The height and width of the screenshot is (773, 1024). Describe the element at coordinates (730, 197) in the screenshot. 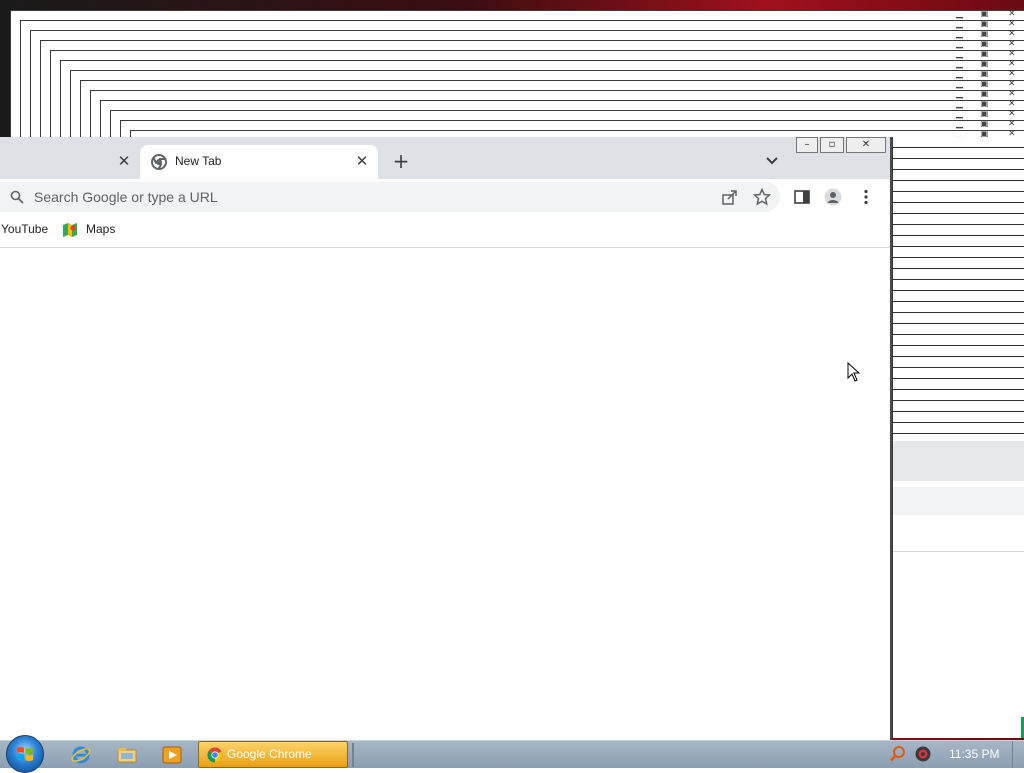

I see `share-icon` at that location.